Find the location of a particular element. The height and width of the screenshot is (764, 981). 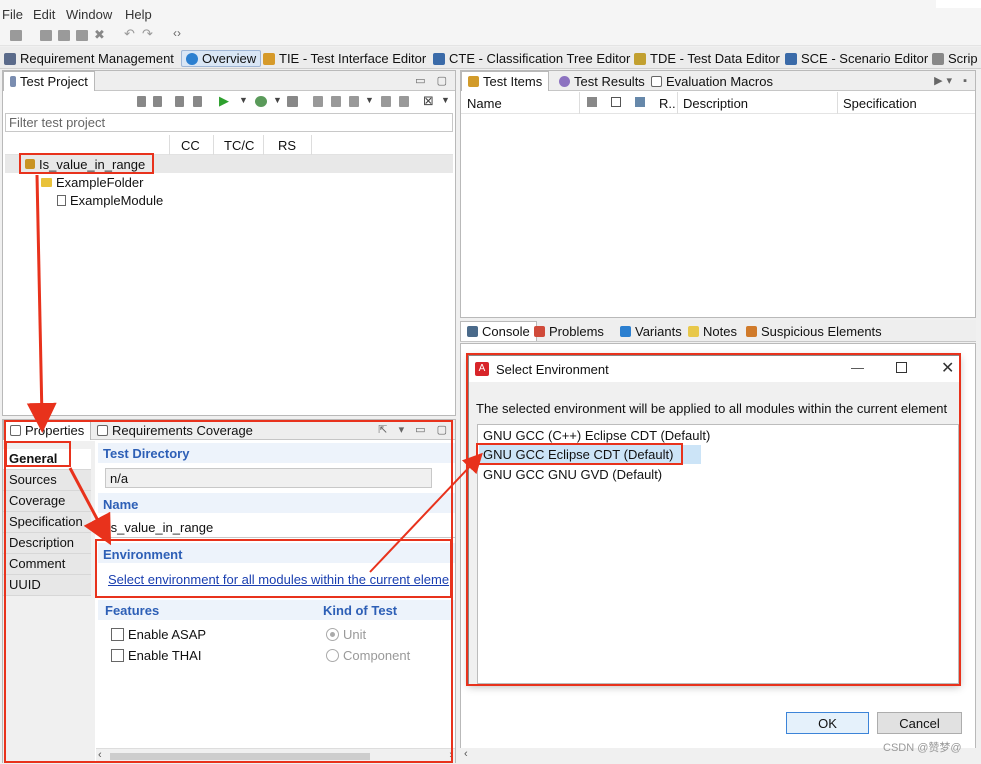

arrow-tree-to-properties is located at coordinates (41, 303).